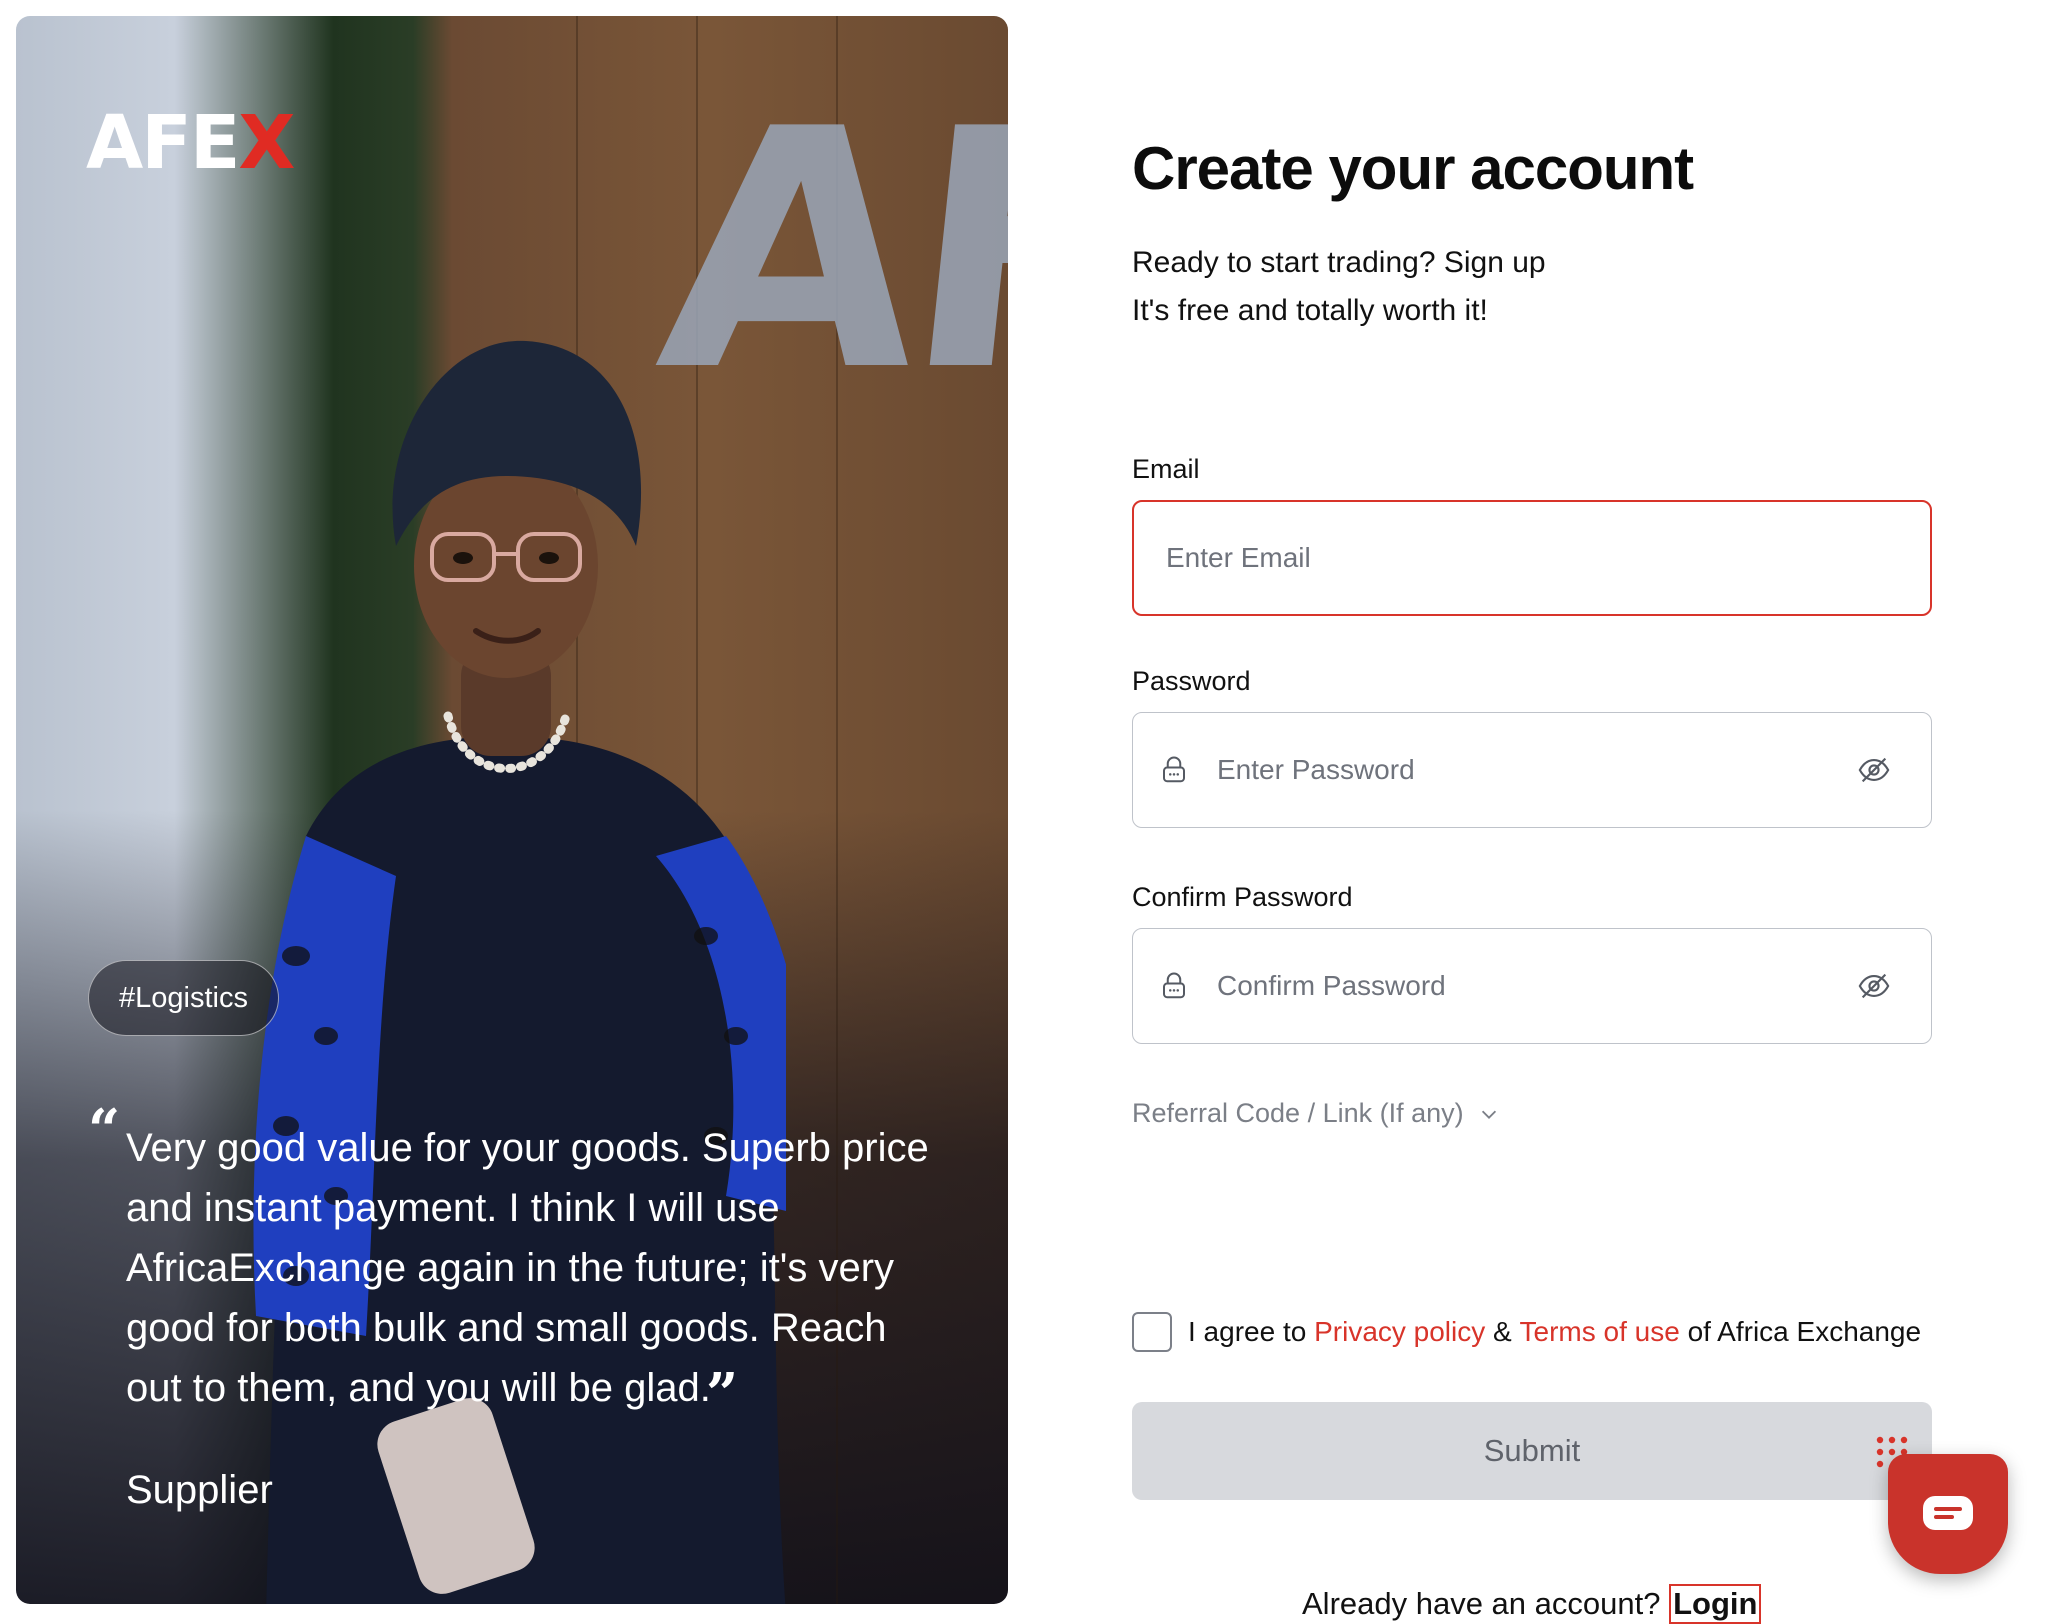 This screenshot has height=1624, width=2048. I want to click on hashtag-chip-label: #Logistics, so click(183, 997).